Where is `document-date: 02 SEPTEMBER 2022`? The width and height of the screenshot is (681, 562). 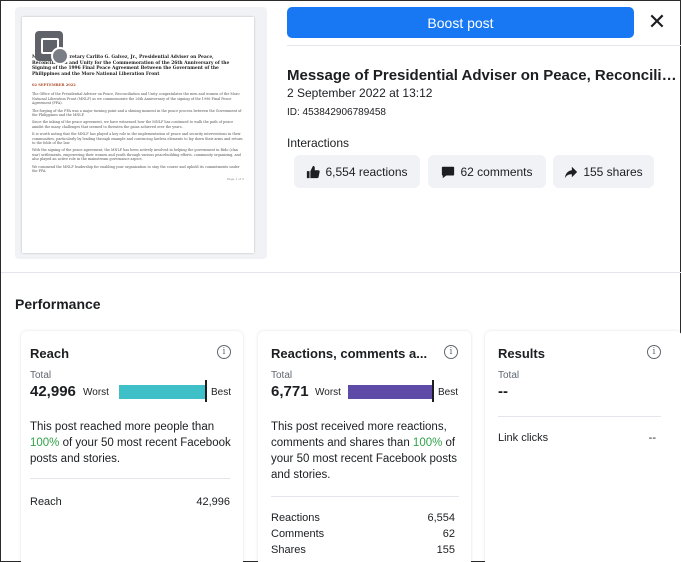
document-date: 02 SEPTEMBER 2022 is located at coordinates (54, 85).